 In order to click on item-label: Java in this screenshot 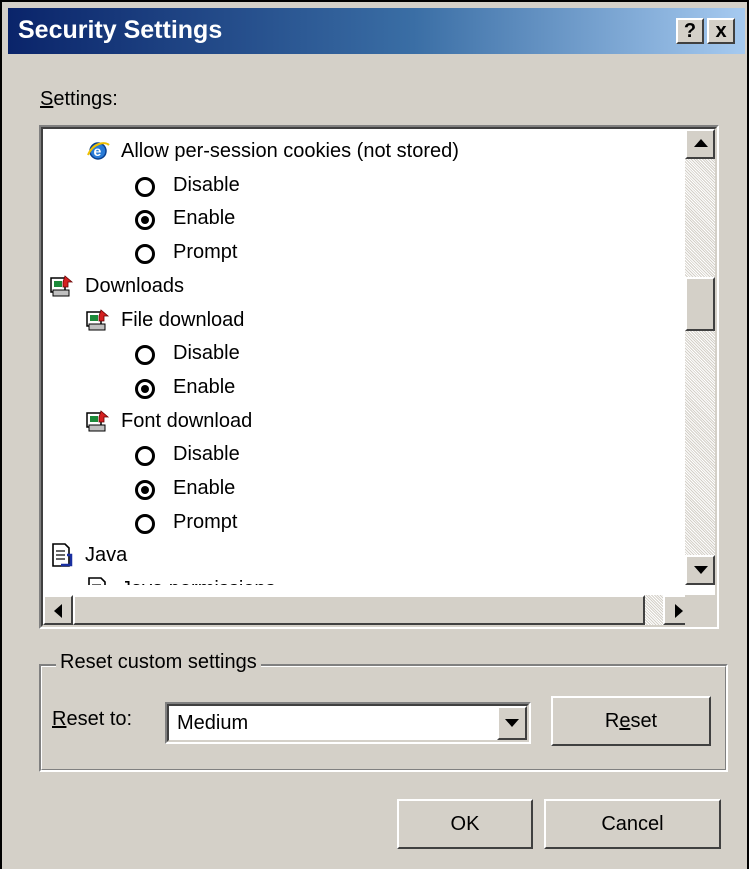, I will do `click(106, 555)`.